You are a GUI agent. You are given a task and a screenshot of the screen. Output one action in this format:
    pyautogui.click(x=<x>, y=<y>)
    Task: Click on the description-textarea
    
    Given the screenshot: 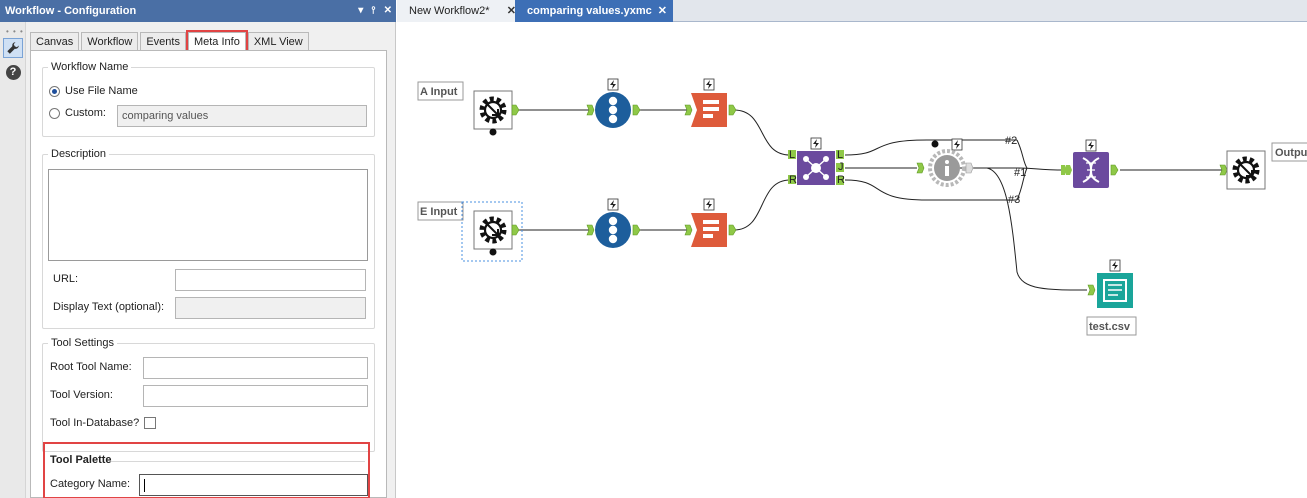 What is the action you would take?
    pyautogui.click(x=208, y=215)
    